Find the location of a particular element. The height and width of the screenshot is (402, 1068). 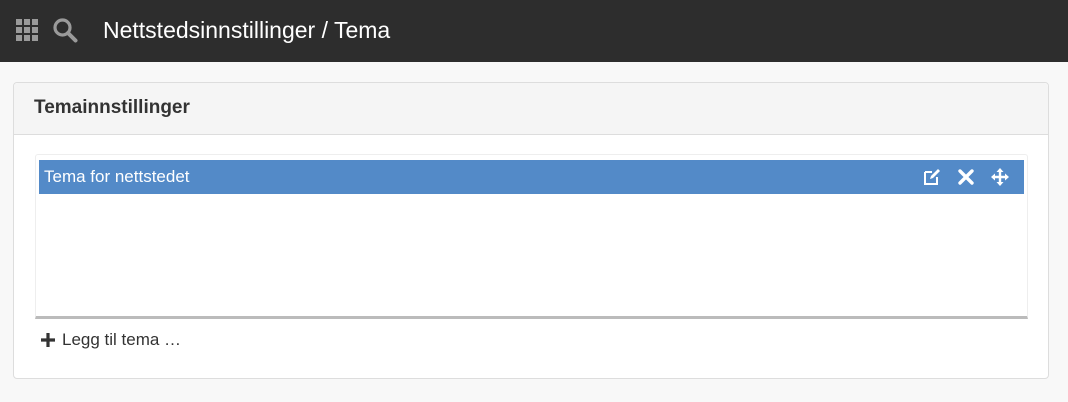

remove-icon is located at coordinates (966, 177).